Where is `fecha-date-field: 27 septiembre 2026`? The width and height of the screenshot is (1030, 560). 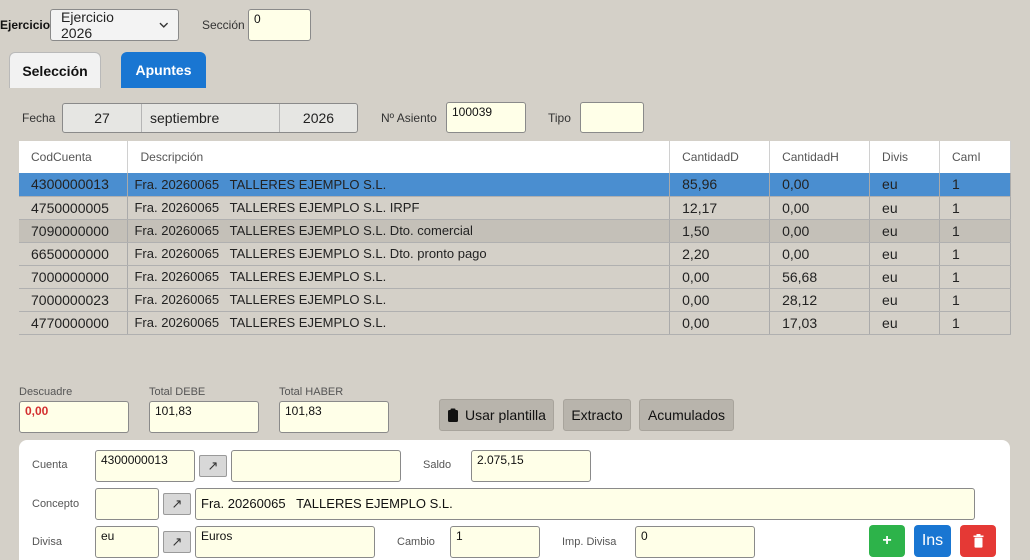 fecha-date-field: 27 septiembre 2026 is located at coordinates (210, 118).